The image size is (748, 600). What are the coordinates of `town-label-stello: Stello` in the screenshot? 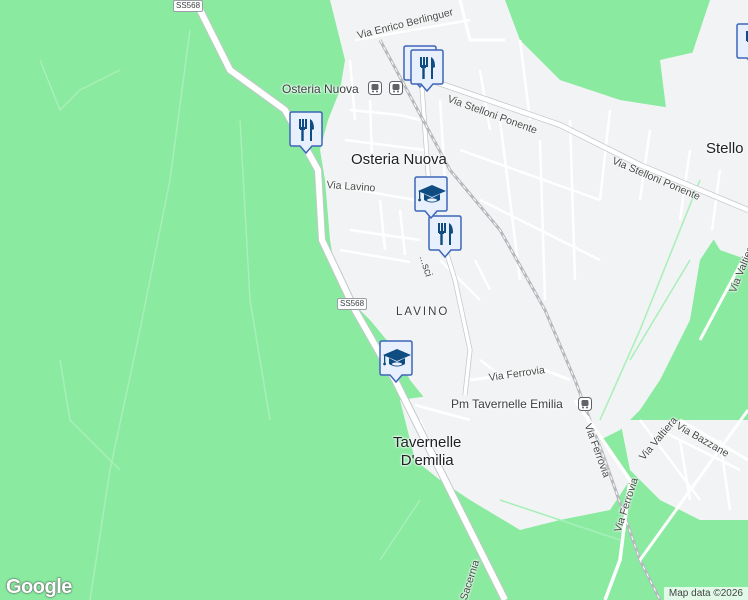 It's located at (725, 148).